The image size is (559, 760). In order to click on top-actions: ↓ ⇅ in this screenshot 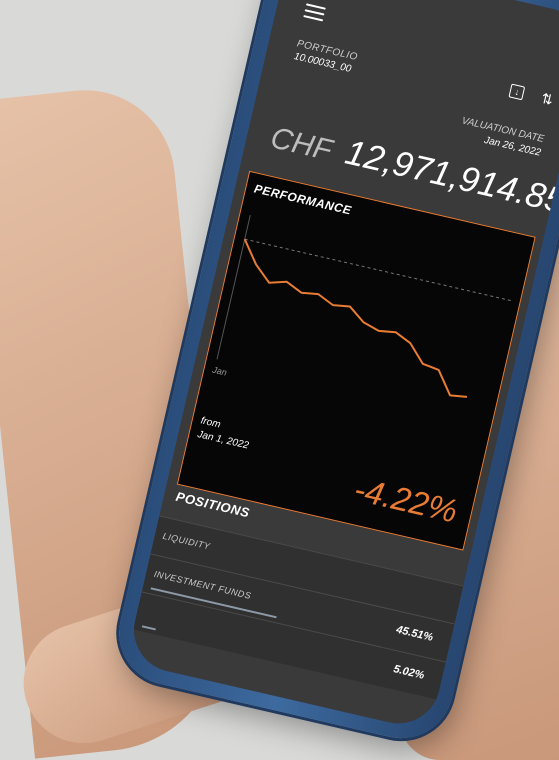, I will do `click(532, 95)`.